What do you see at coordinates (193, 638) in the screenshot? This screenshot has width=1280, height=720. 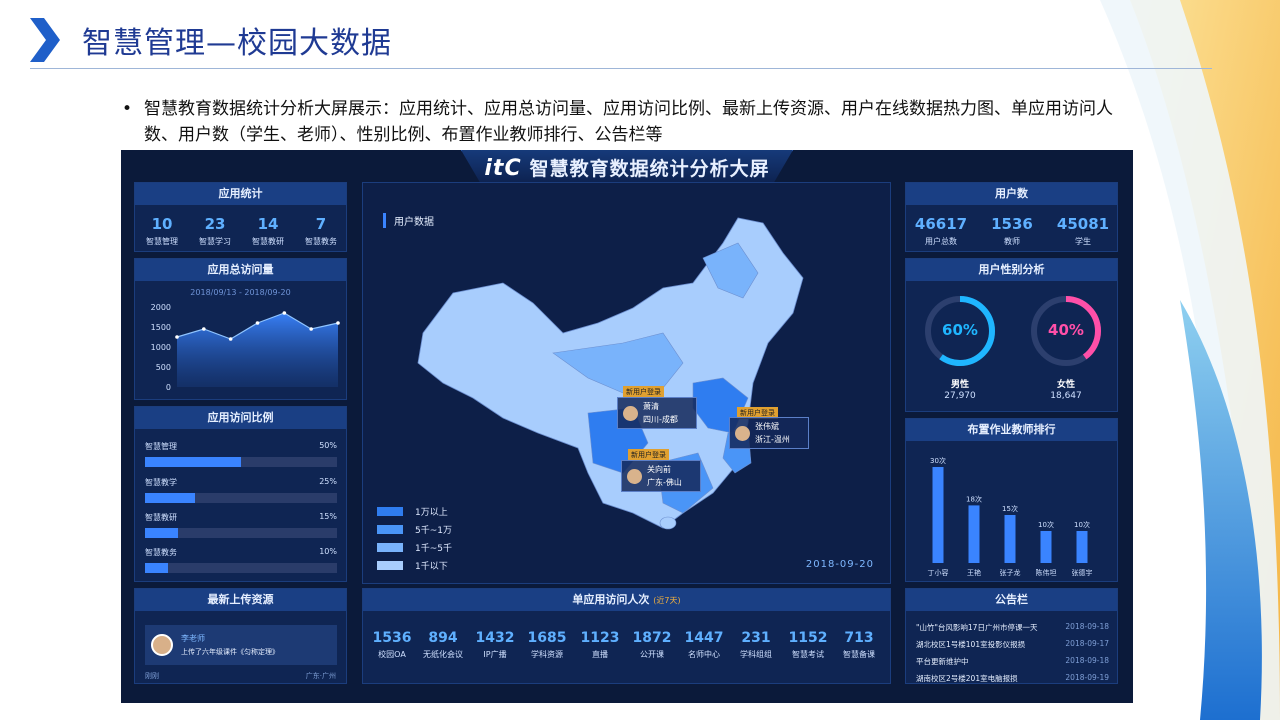 I see `upload-user: 李老师` at bounding box center [193, 638].